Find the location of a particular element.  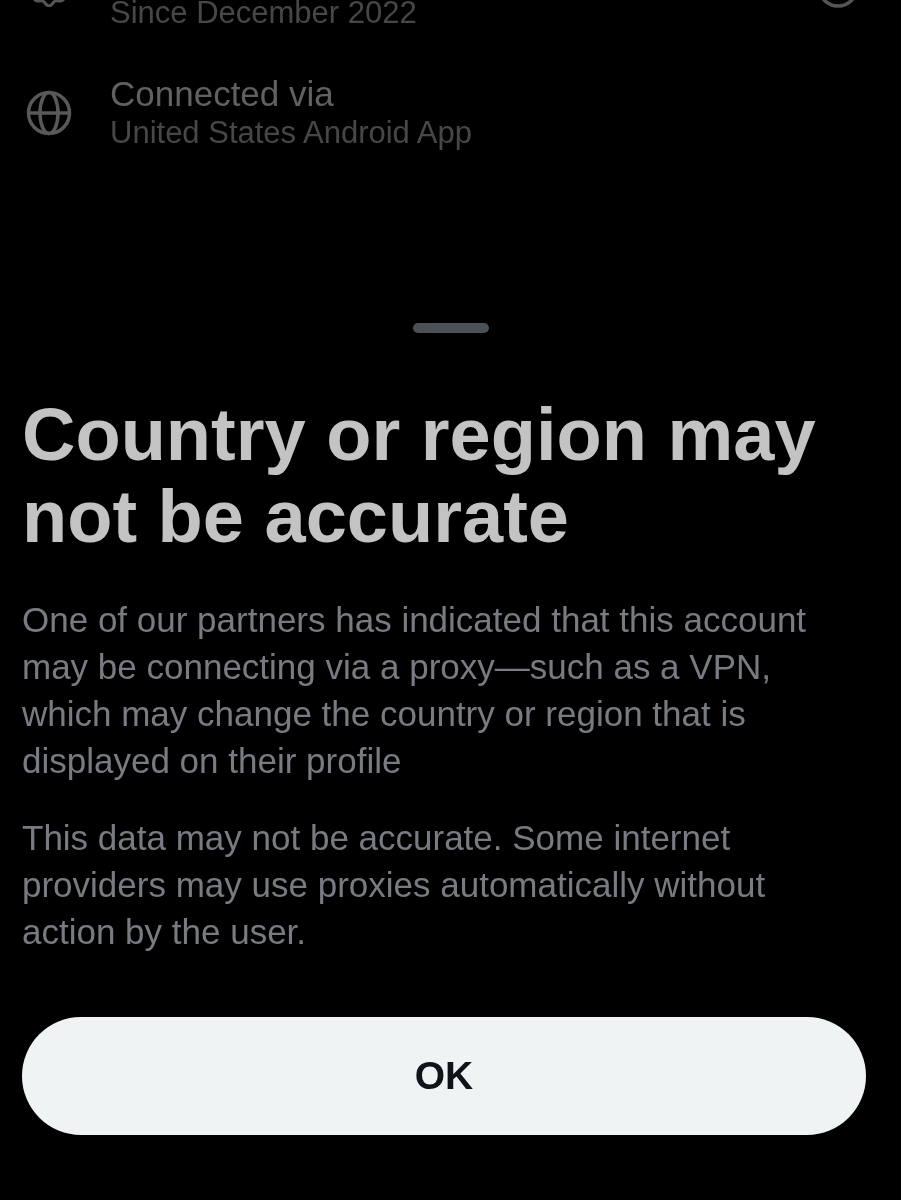

globe-icon is located at coordinates (49, 113).